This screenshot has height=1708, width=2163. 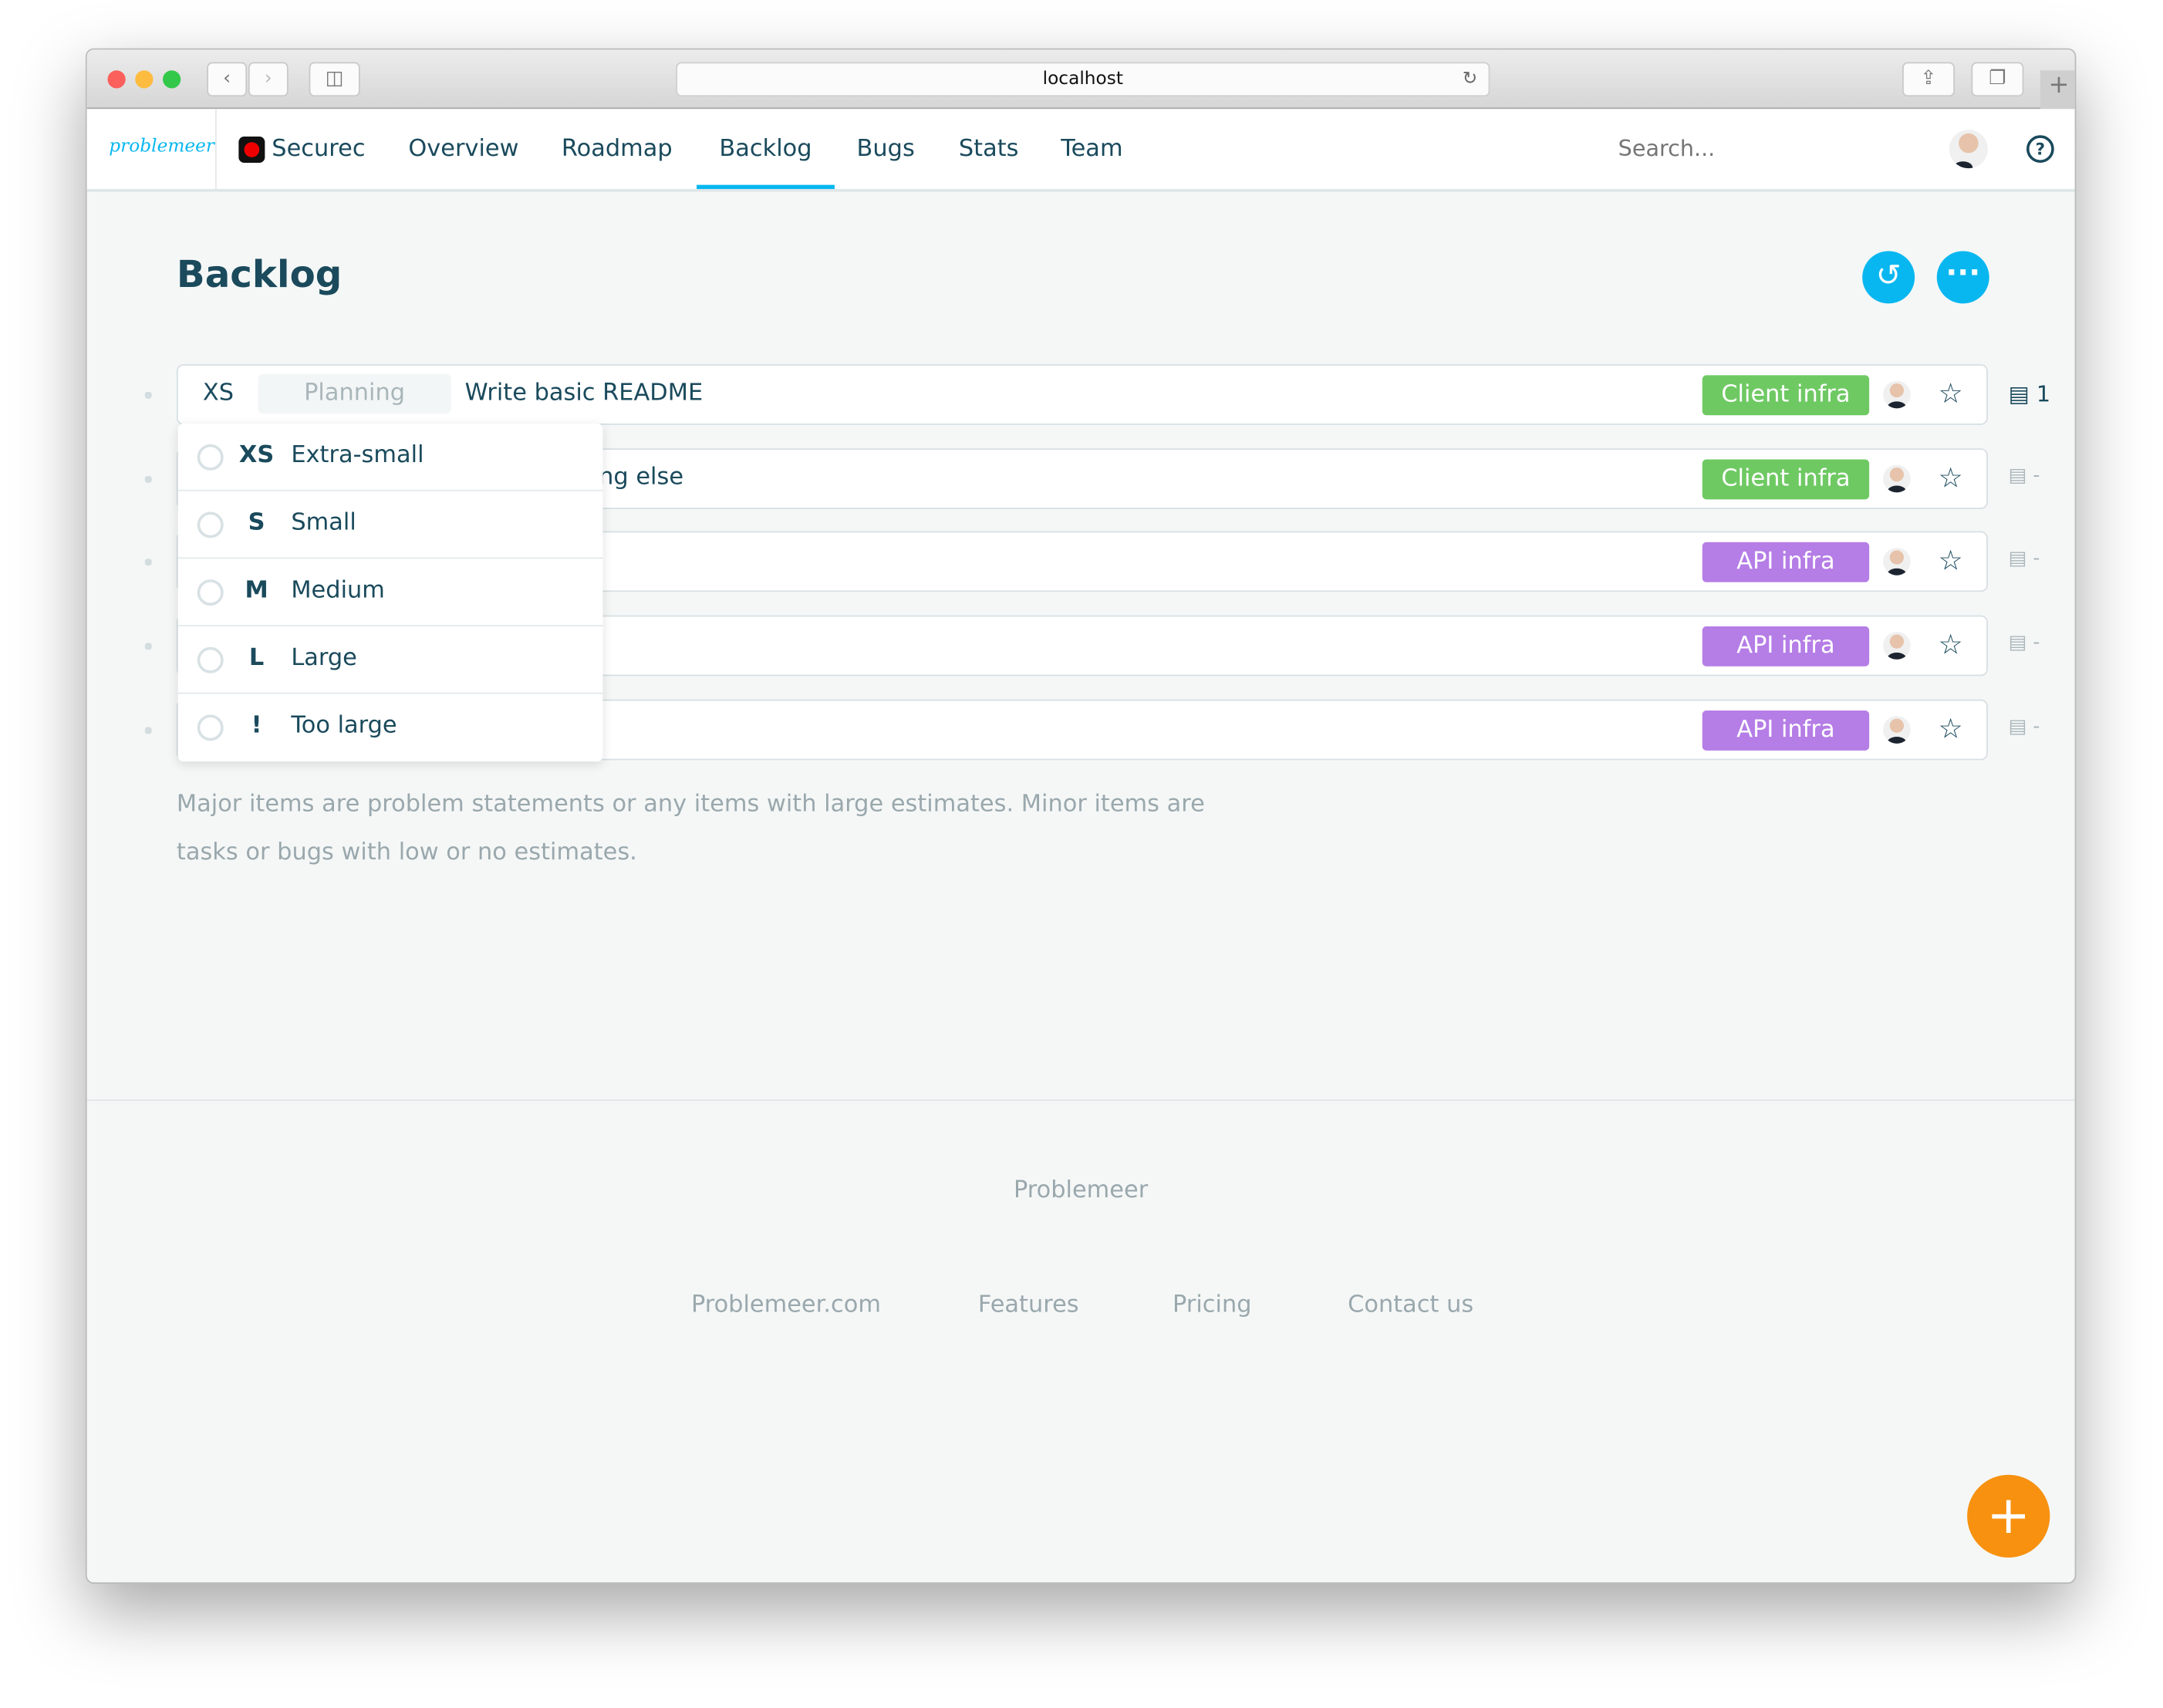 What do you see at coordinates (116, 79) in the screenshot?
I see `close-window-button` at bounding box center [116, 79].